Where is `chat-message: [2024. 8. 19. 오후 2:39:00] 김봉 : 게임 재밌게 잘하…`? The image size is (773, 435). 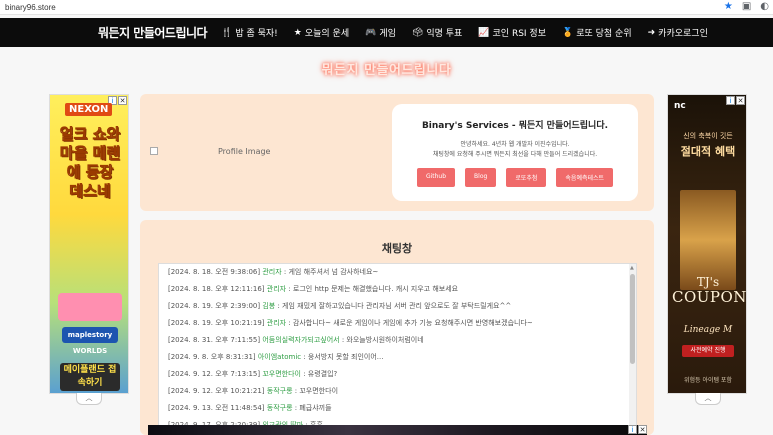 chat-message: [2024. 8. 19. 오후 2:39:00] 김봉 : 게임 재밌게 잘하… is located at coordinates (397, 306).